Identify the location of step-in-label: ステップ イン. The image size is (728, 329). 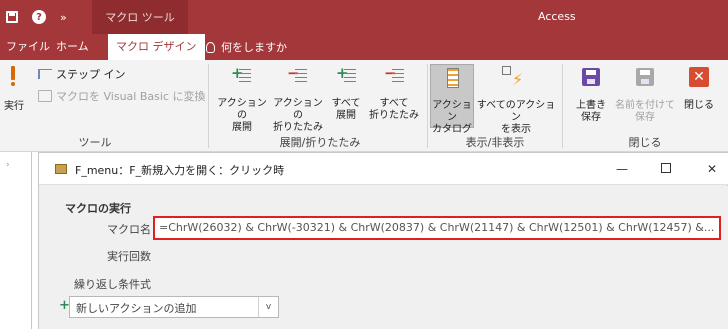
(91, 74).